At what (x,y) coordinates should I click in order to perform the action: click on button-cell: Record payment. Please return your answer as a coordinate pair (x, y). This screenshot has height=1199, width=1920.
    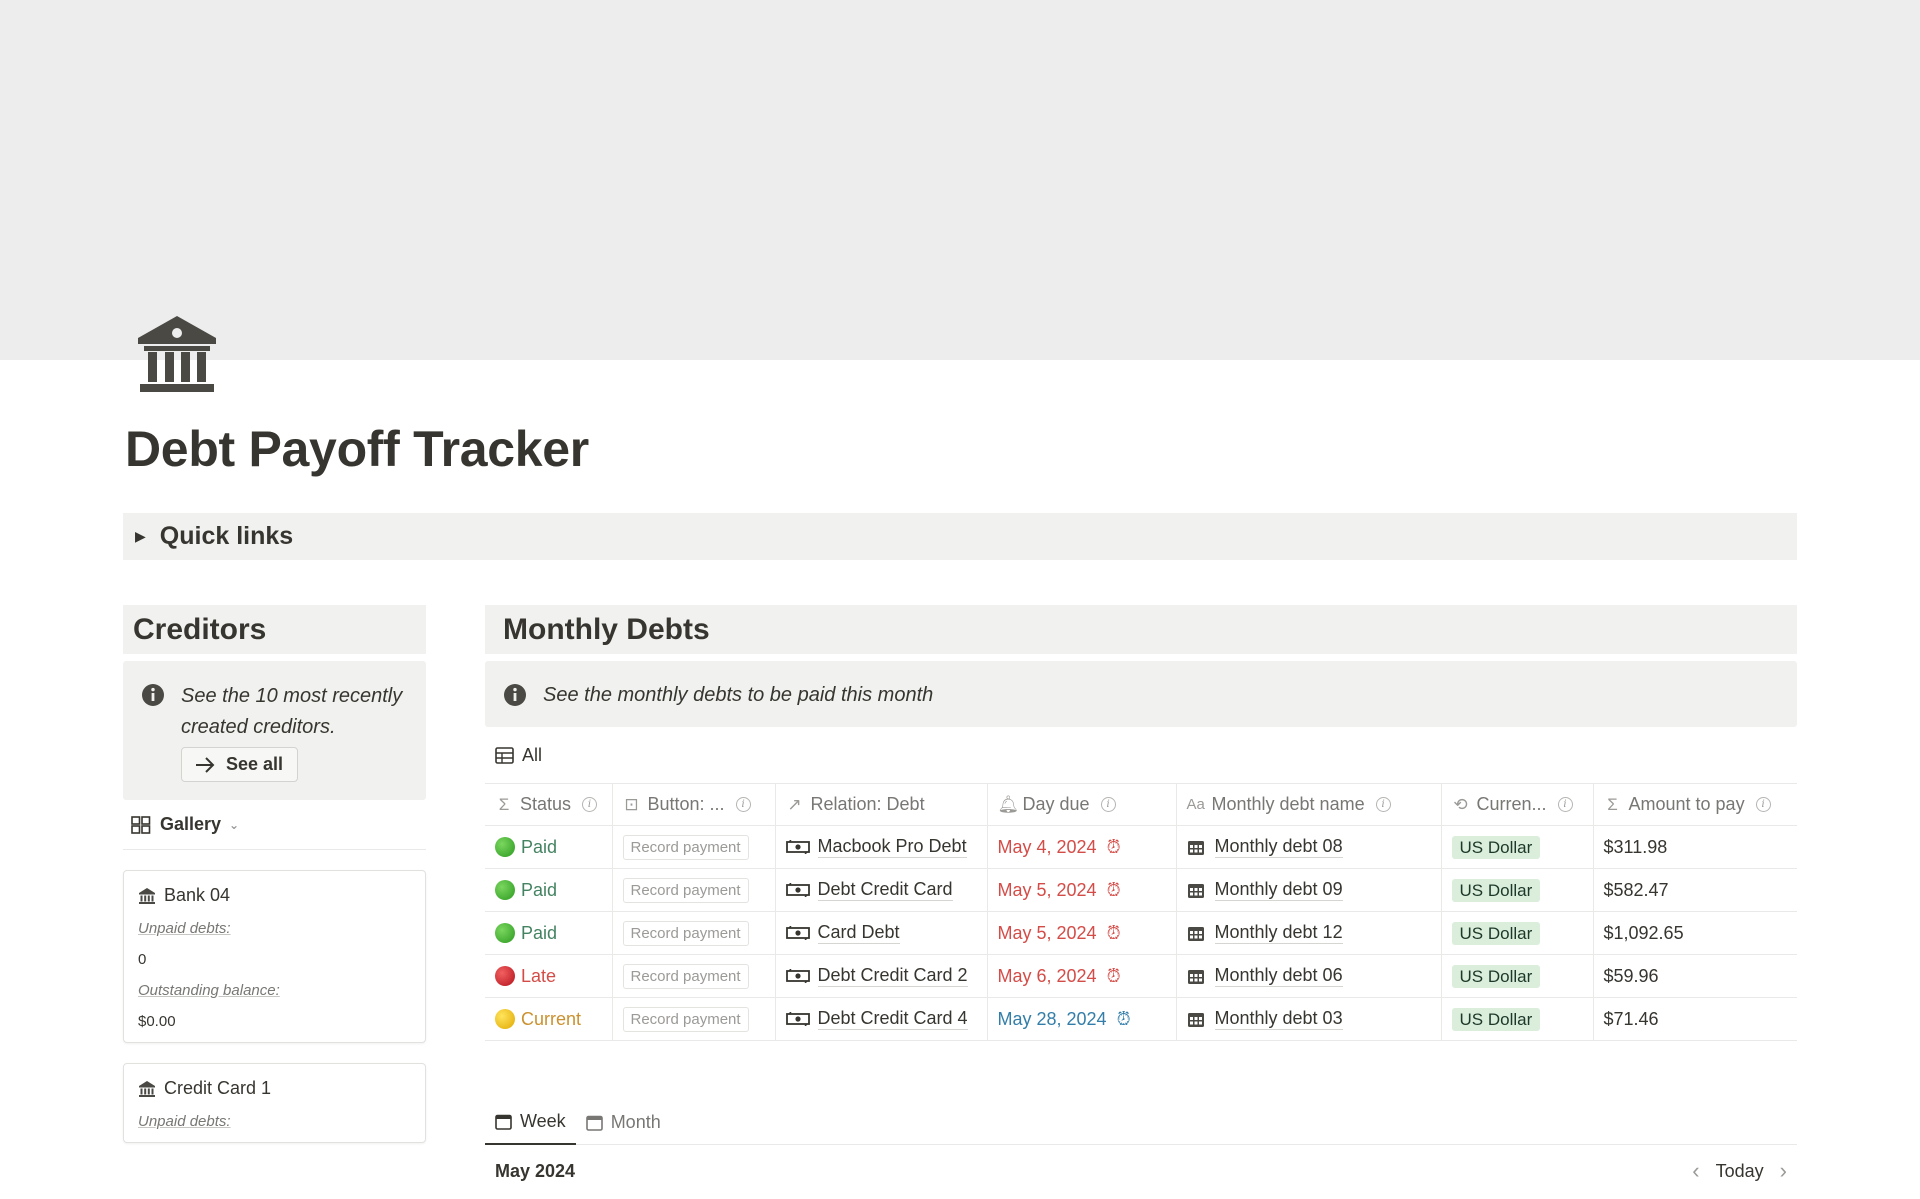
    Looking at the image, I should click on (693, 933).